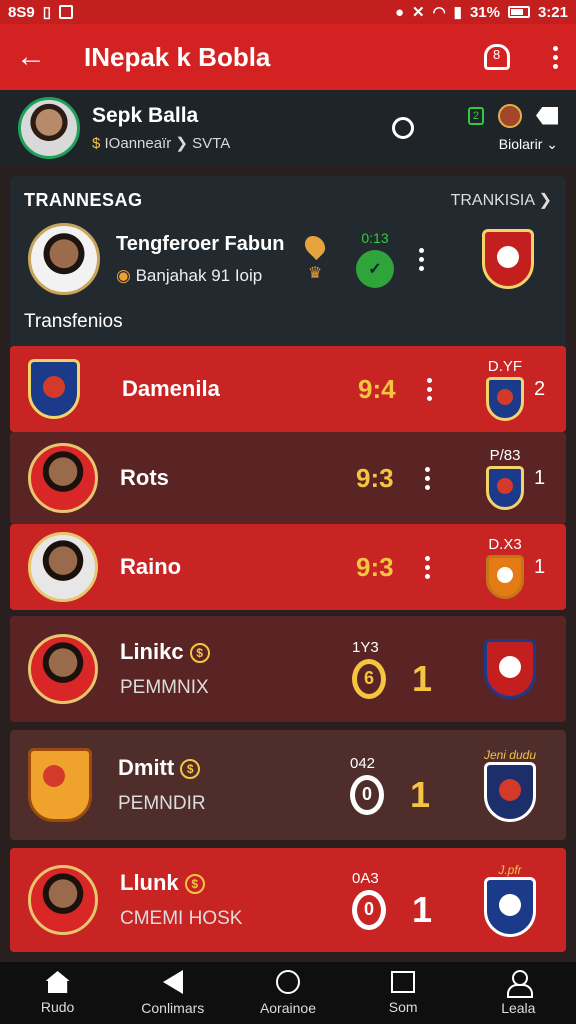  What do you see at coordinates (287, 982) in the screenshot?
I see `circle-icon` at bounding box center [287, 982].